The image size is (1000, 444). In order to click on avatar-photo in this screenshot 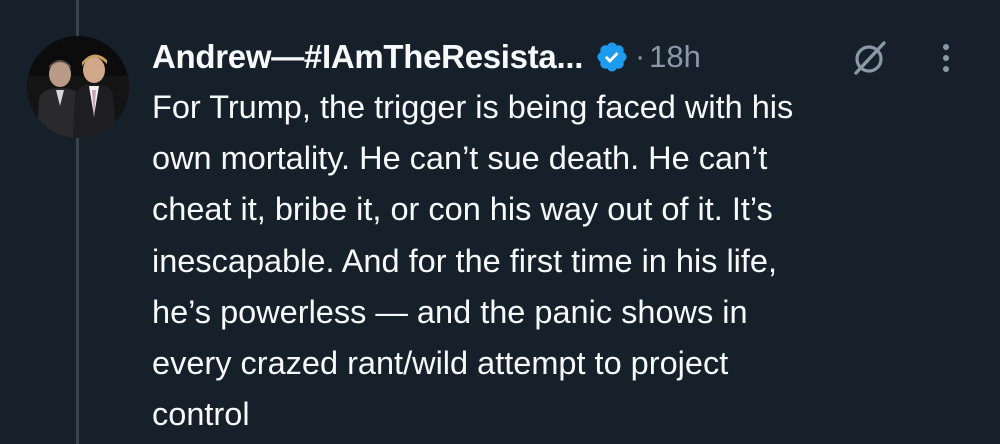, I will do `click(78, 87)`.